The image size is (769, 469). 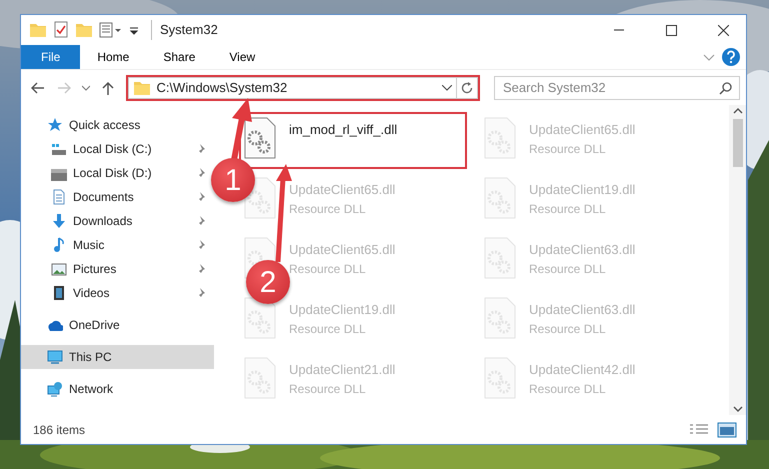 What do you see at coordinates (67, 293) in the screenshot?
I see `navigation-item: Videos` at bounding box center [67, 293].